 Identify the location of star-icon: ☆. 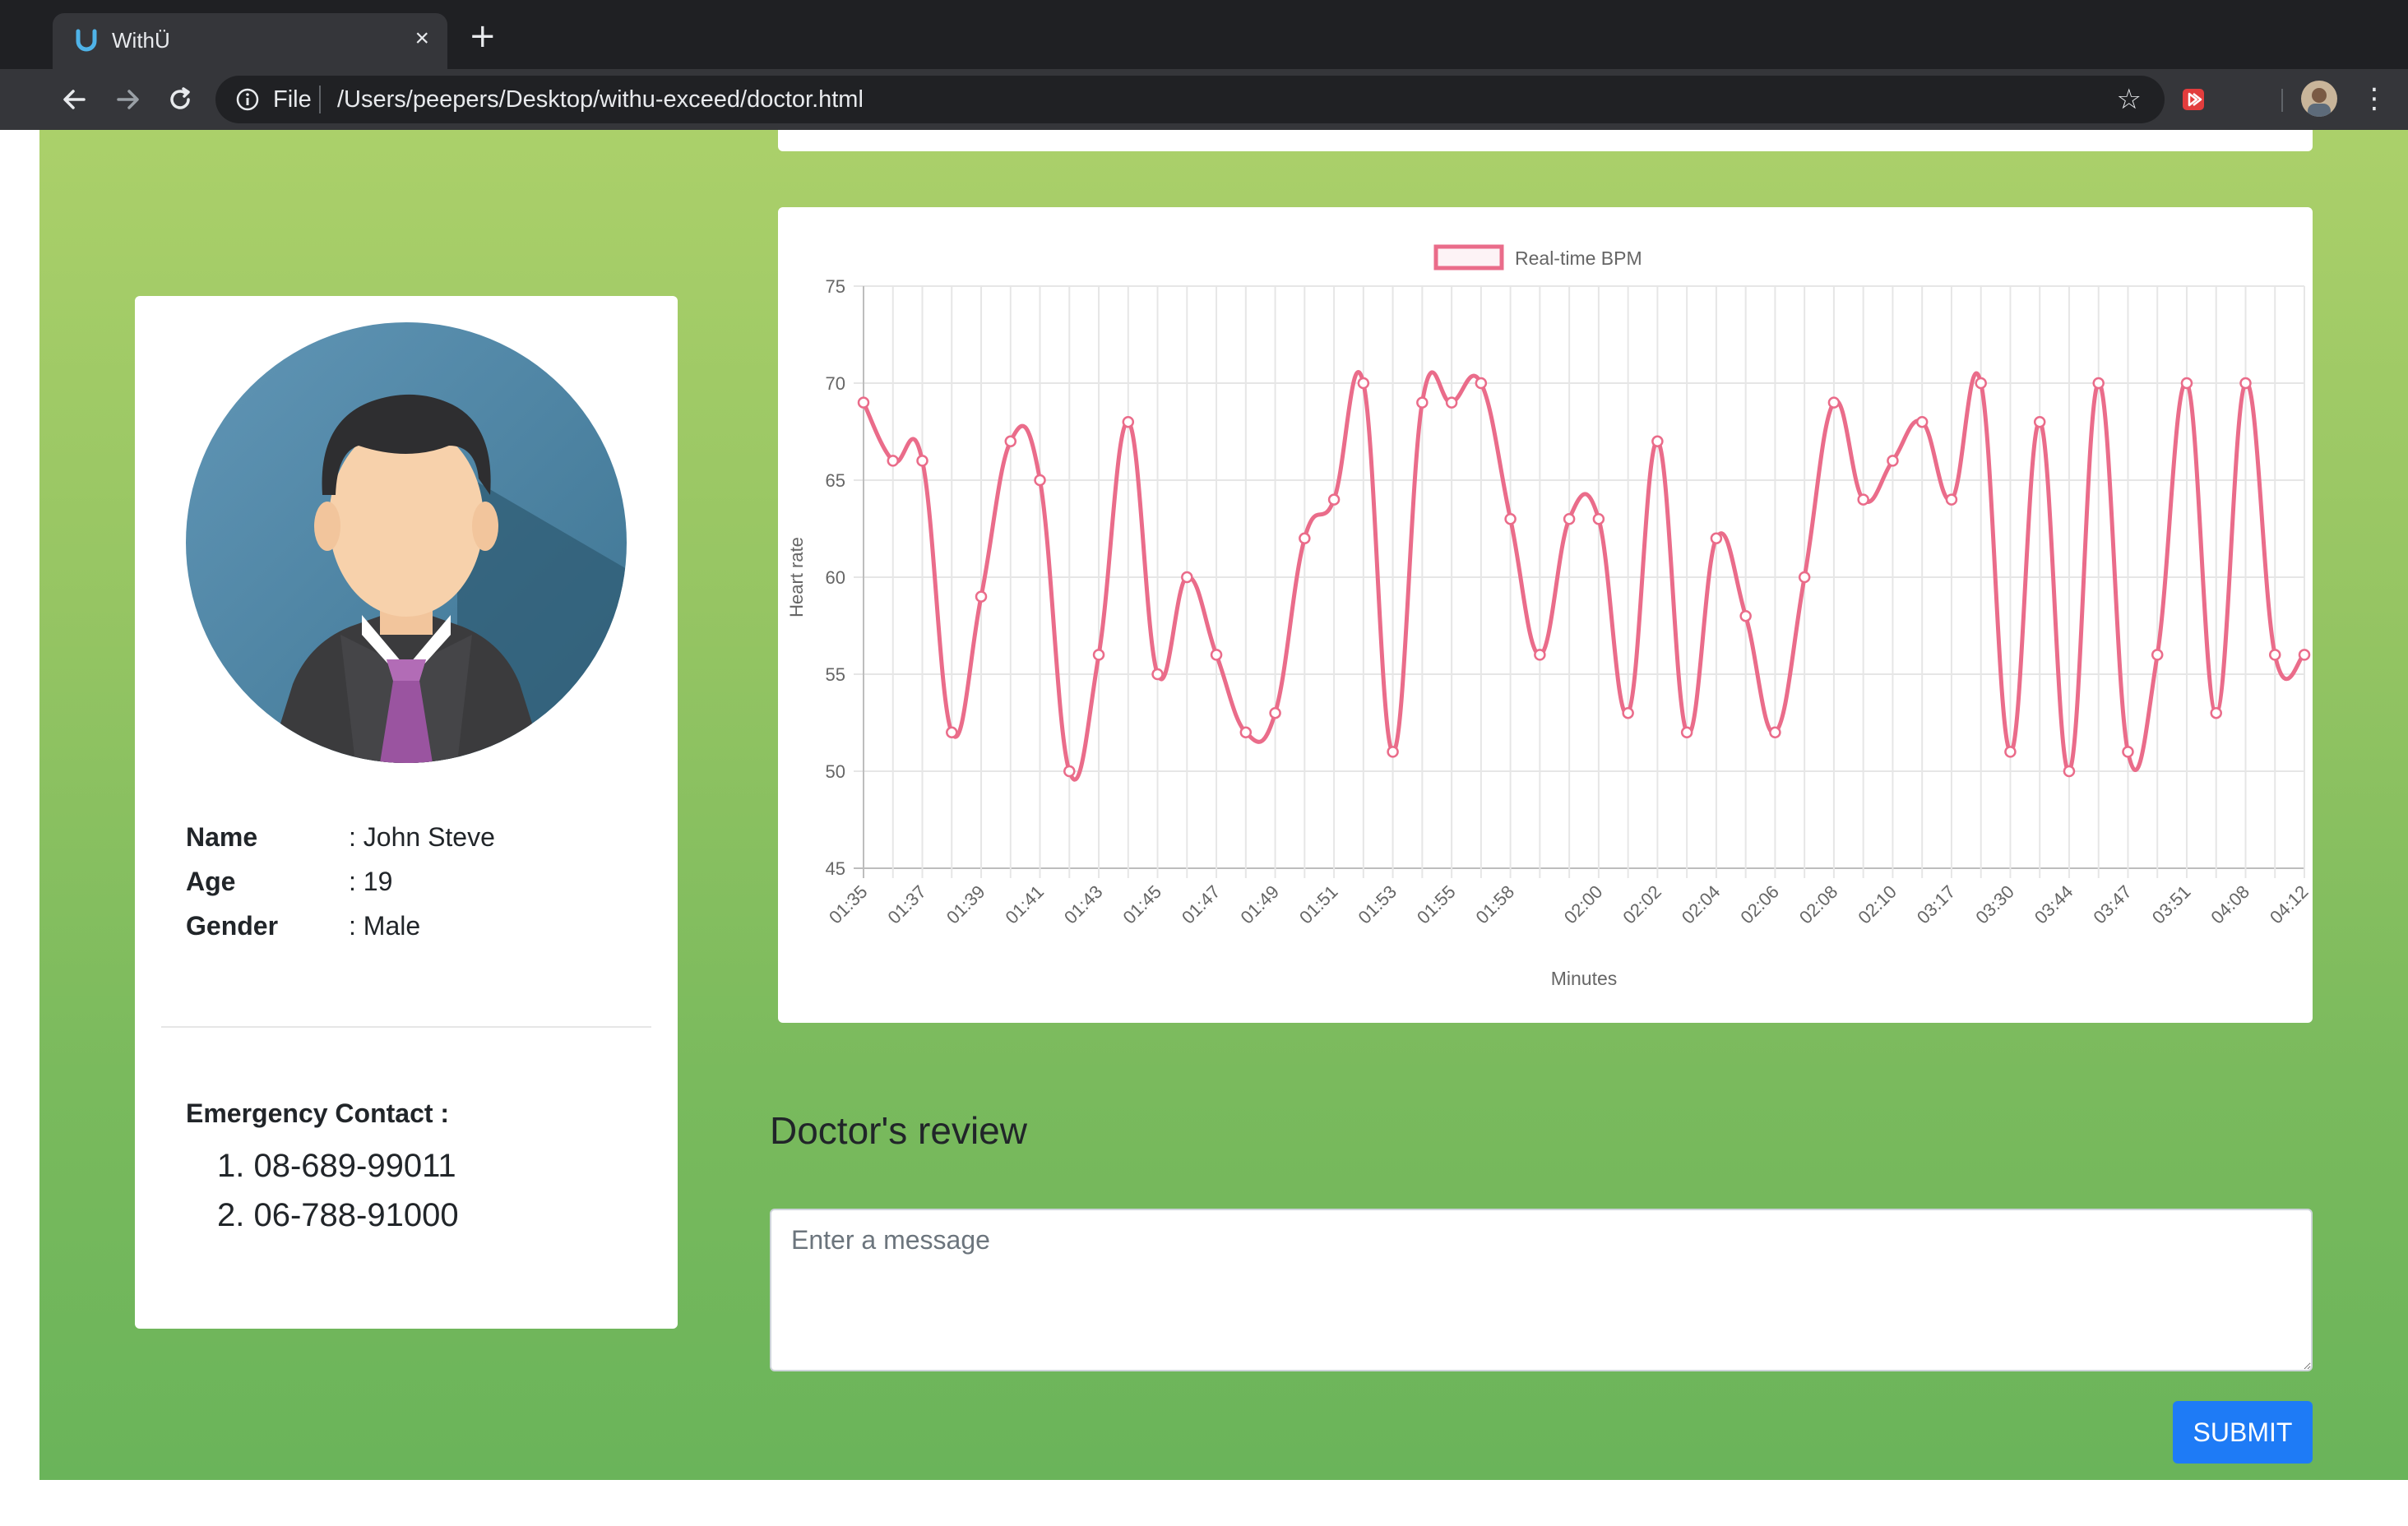
(2129, 99).